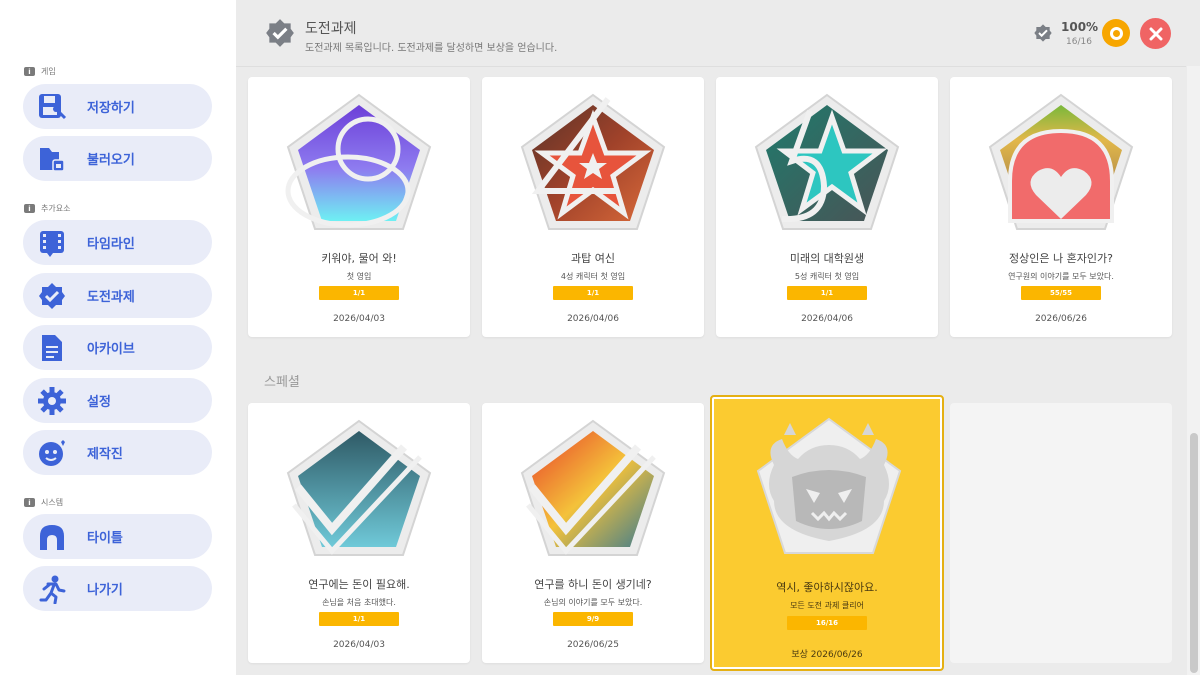  I want to click on special-achievement-card: 연구에는 돈이 필요해. 손님을 처음 초대했다. 1/1 2026/04/03, so click(359, 533).